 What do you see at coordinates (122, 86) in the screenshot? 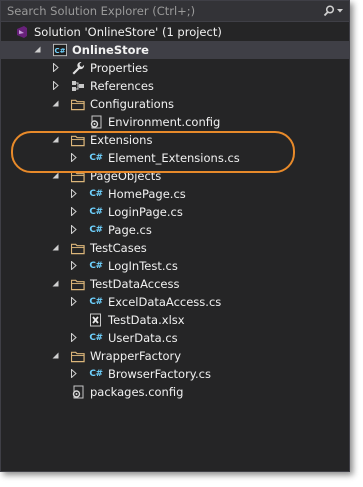
I see `tree-item-label: References` at bounding box center [122, 86].